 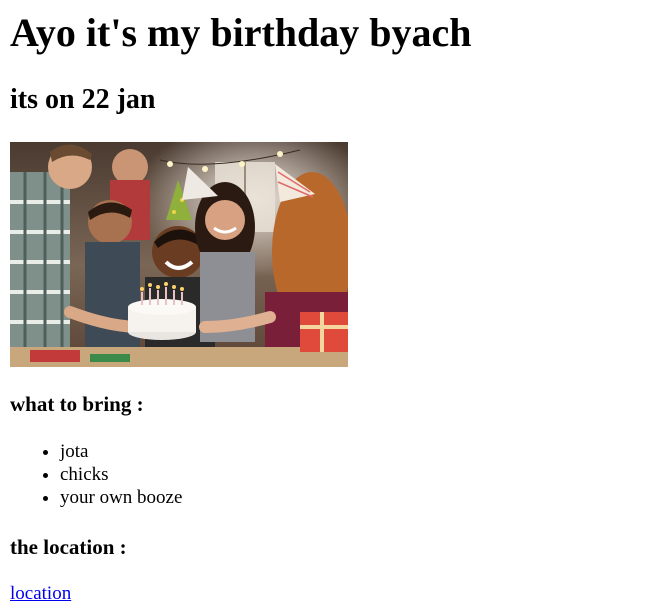 I want to click on bring-list: jota chicks your own booze, so click(x=96, y=474).